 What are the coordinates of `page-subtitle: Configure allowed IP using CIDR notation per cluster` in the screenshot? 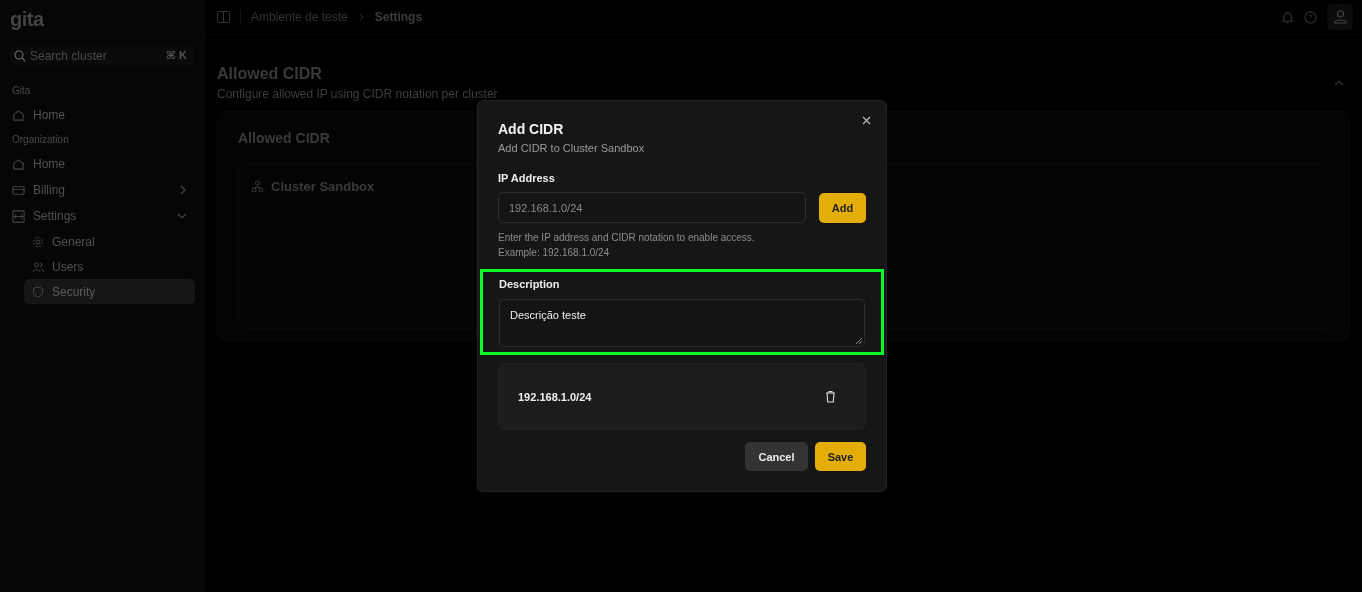 It's located at (357, 94).